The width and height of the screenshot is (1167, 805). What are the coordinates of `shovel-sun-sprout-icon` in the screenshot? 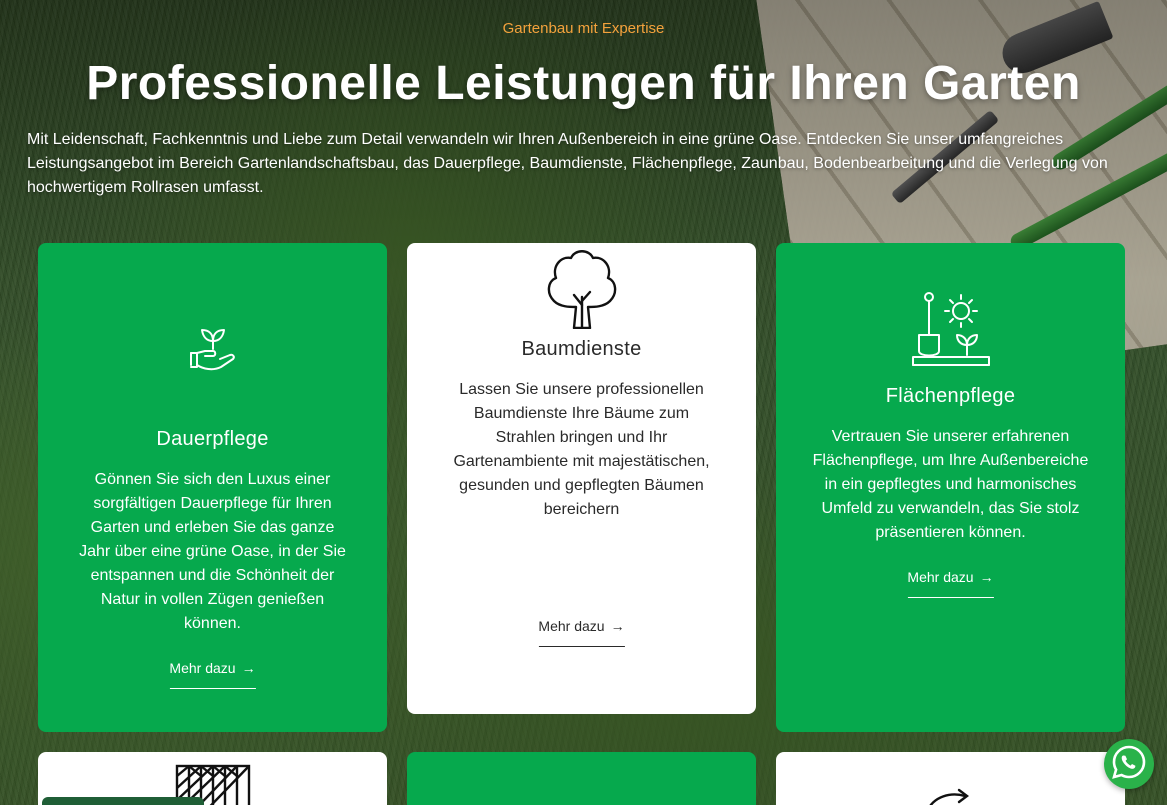 It's located at (951, 331).